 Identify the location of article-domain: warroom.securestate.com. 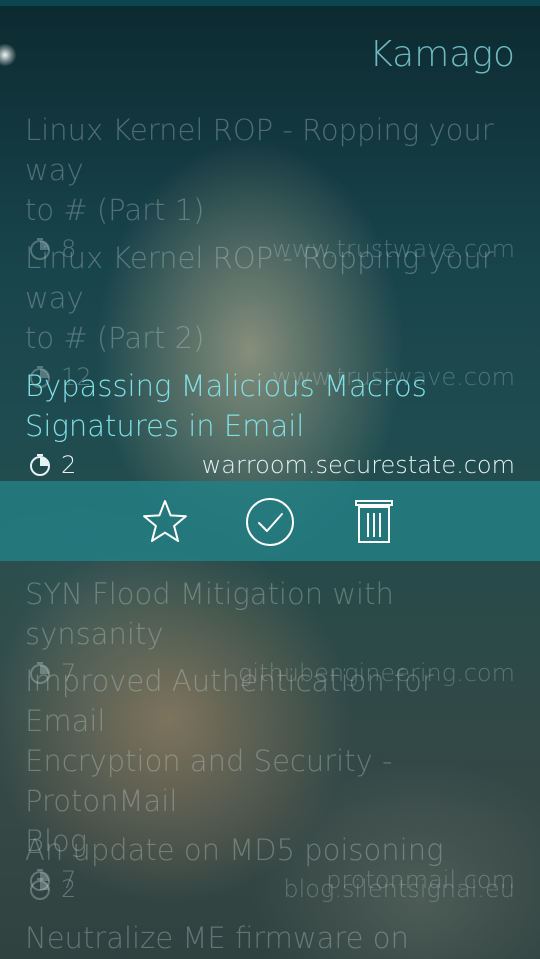
(358, 465).